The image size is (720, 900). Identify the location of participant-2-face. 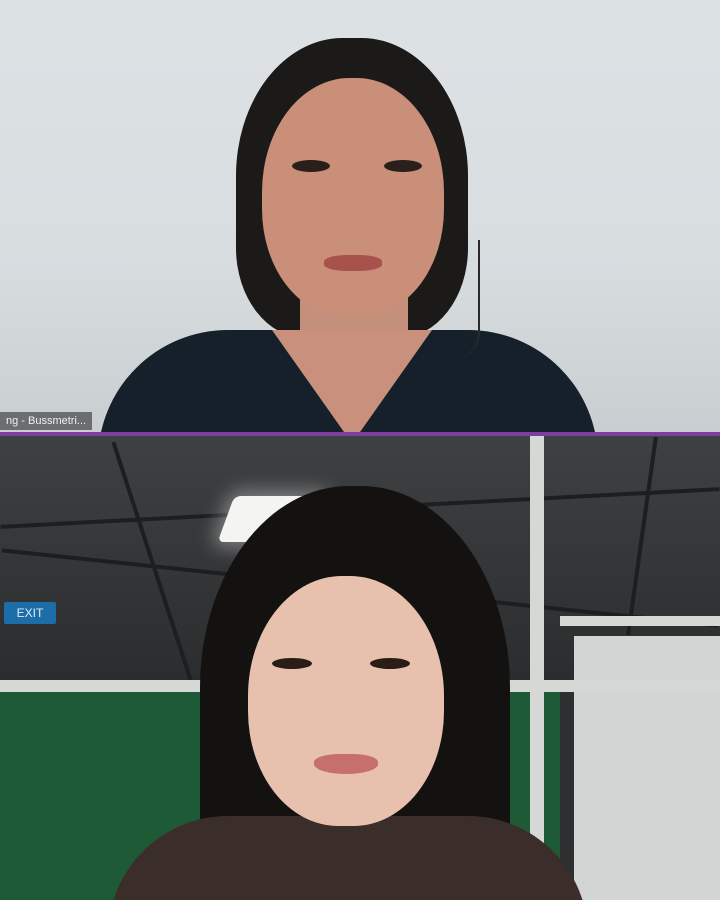
(346, 701).